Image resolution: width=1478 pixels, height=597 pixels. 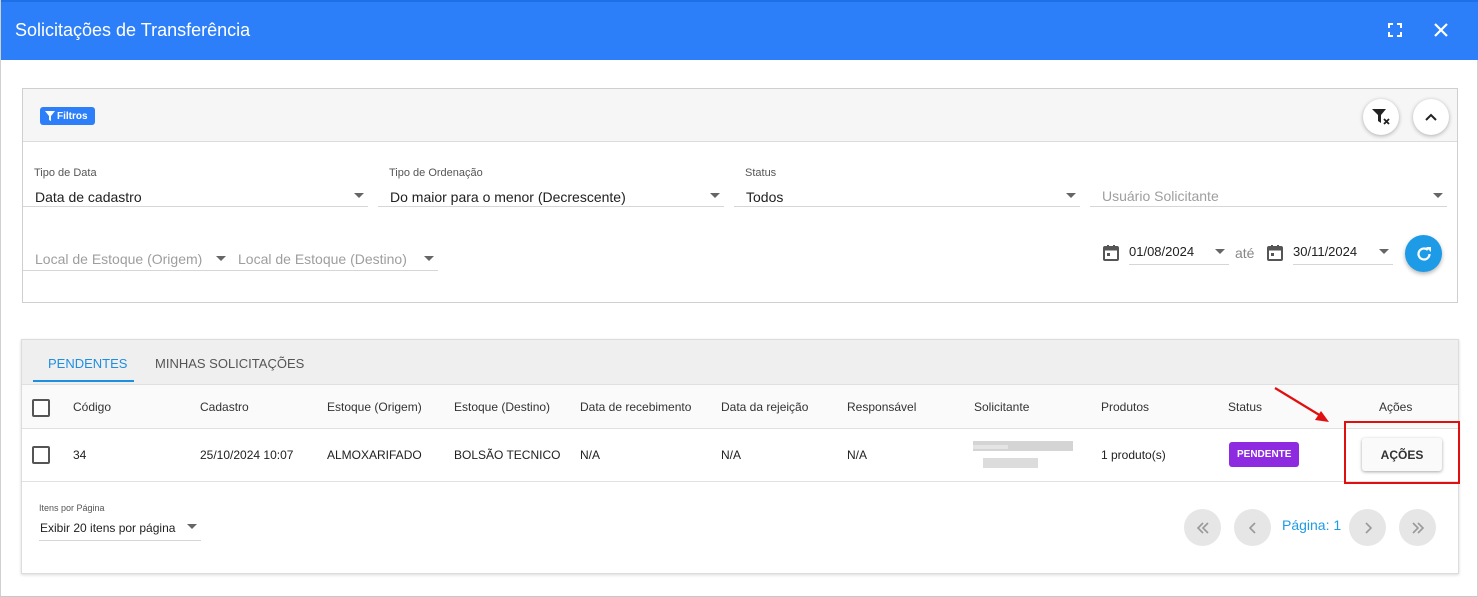 I want to click on highlight-box, so click(x=1402, y=452).